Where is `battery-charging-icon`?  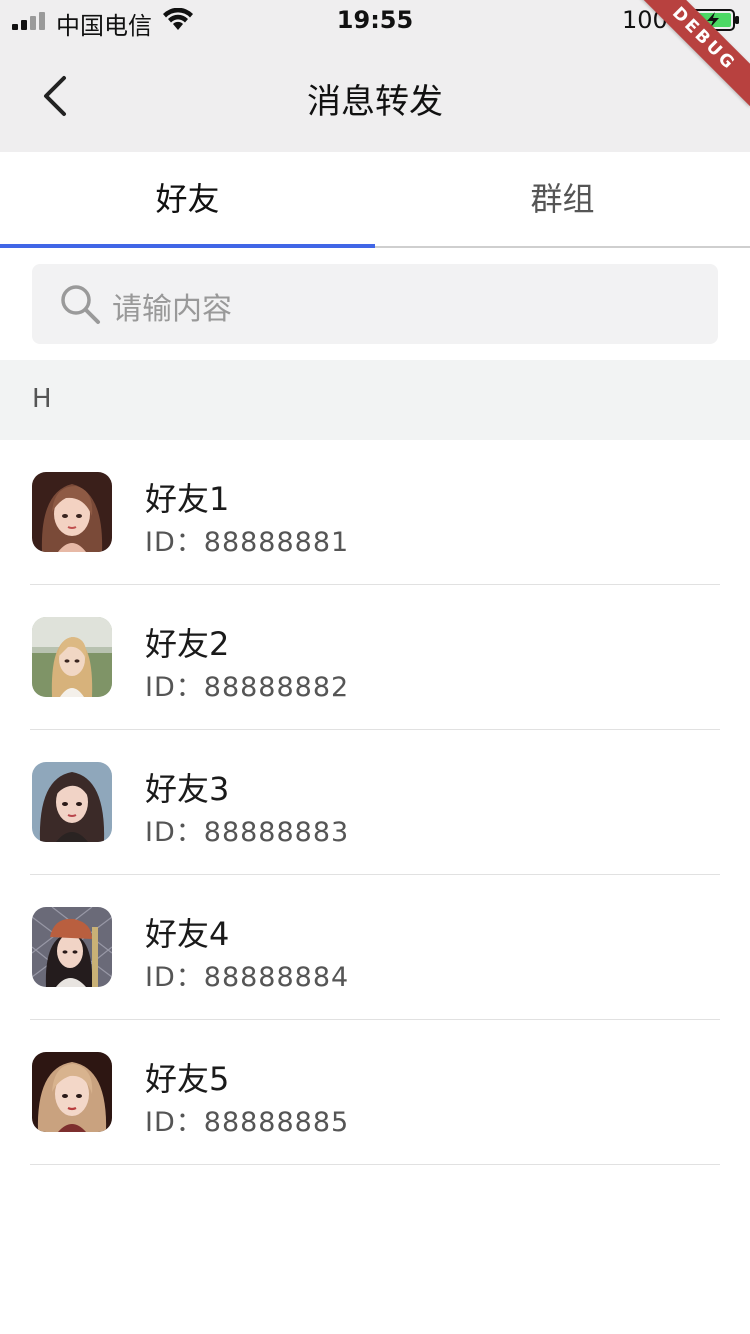
battery-charging-icon is located at coordinates (714, 20).